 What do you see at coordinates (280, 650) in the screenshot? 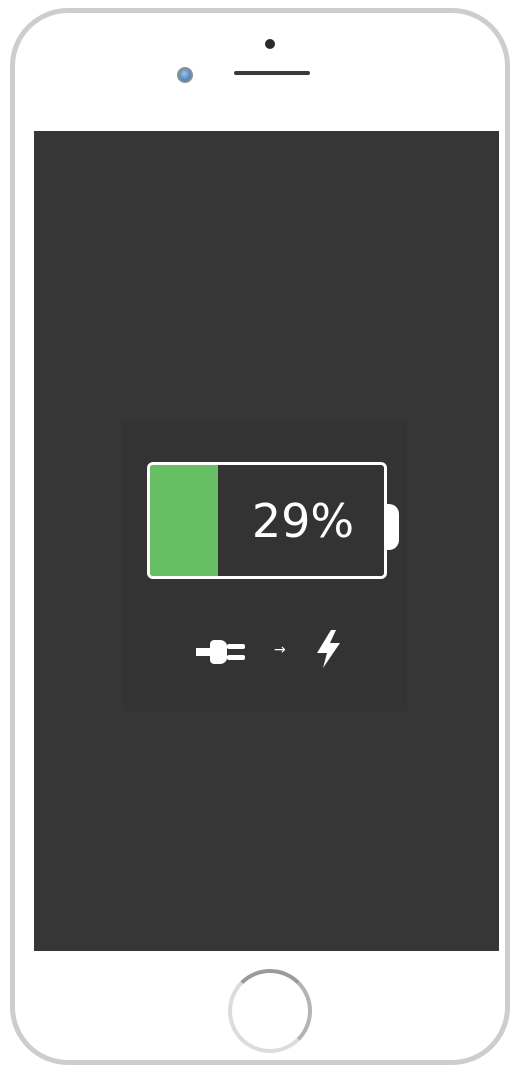
I see `arrow-right-icon: →` at bounding box center [280, 650].